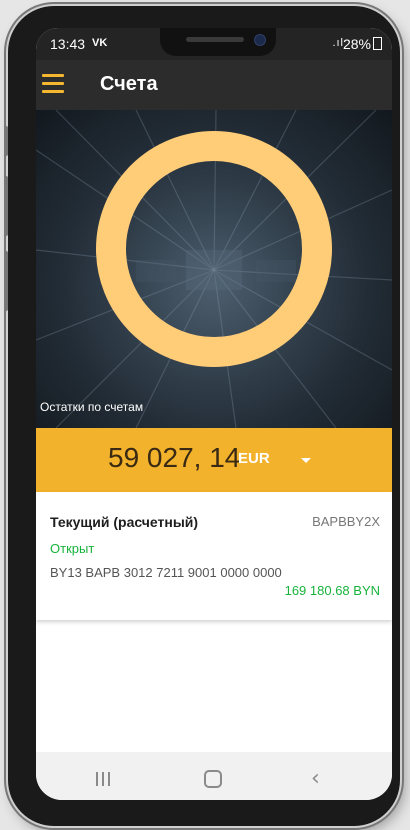  I want to click on account-status: Открыт, so click(72, 548).